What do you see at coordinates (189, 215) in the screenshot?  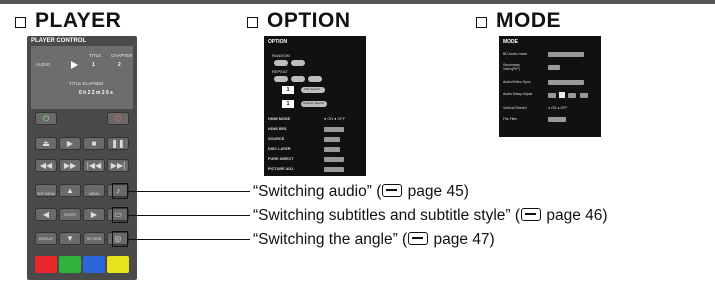 I see `subtitle-callout-line` at bounding box center [189, 215].